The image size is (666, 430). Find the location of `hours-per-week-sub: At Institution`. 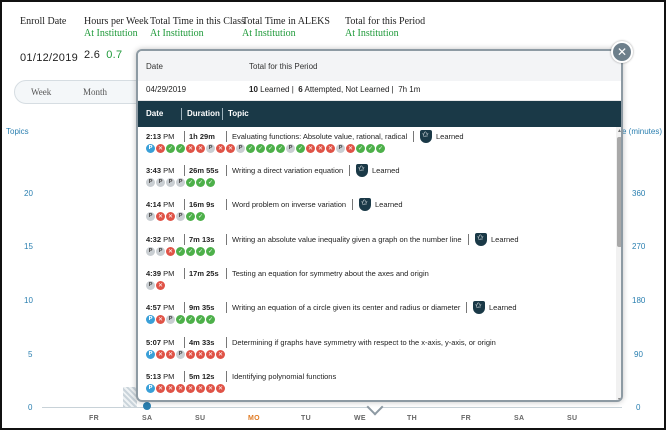

hours-per-week-sub: At Institution is located at coordinates (111, 33).